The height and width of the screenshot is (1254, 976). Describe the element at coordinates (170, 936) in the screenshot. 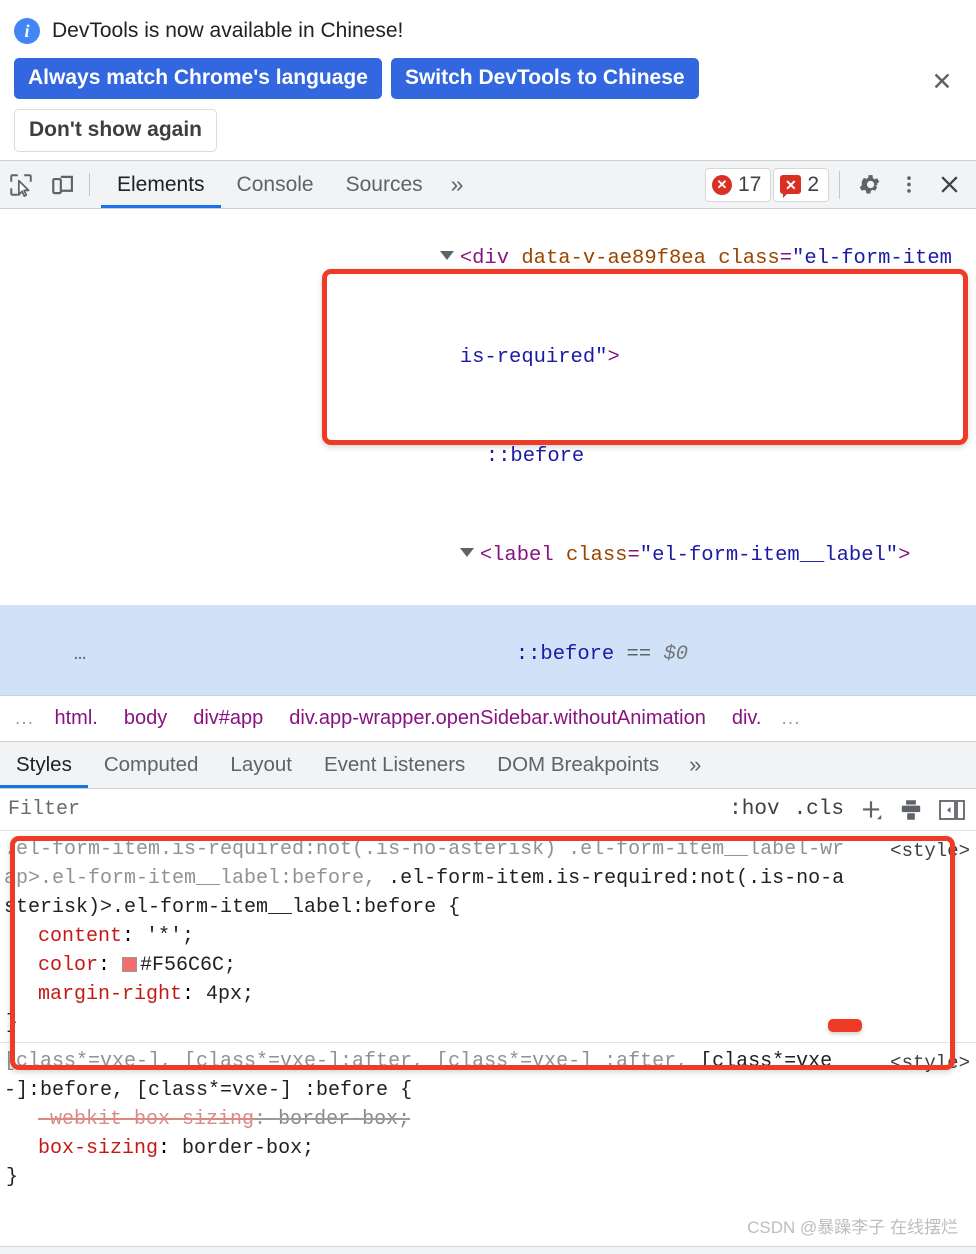

I see `css-property-value: '*';` at that location.